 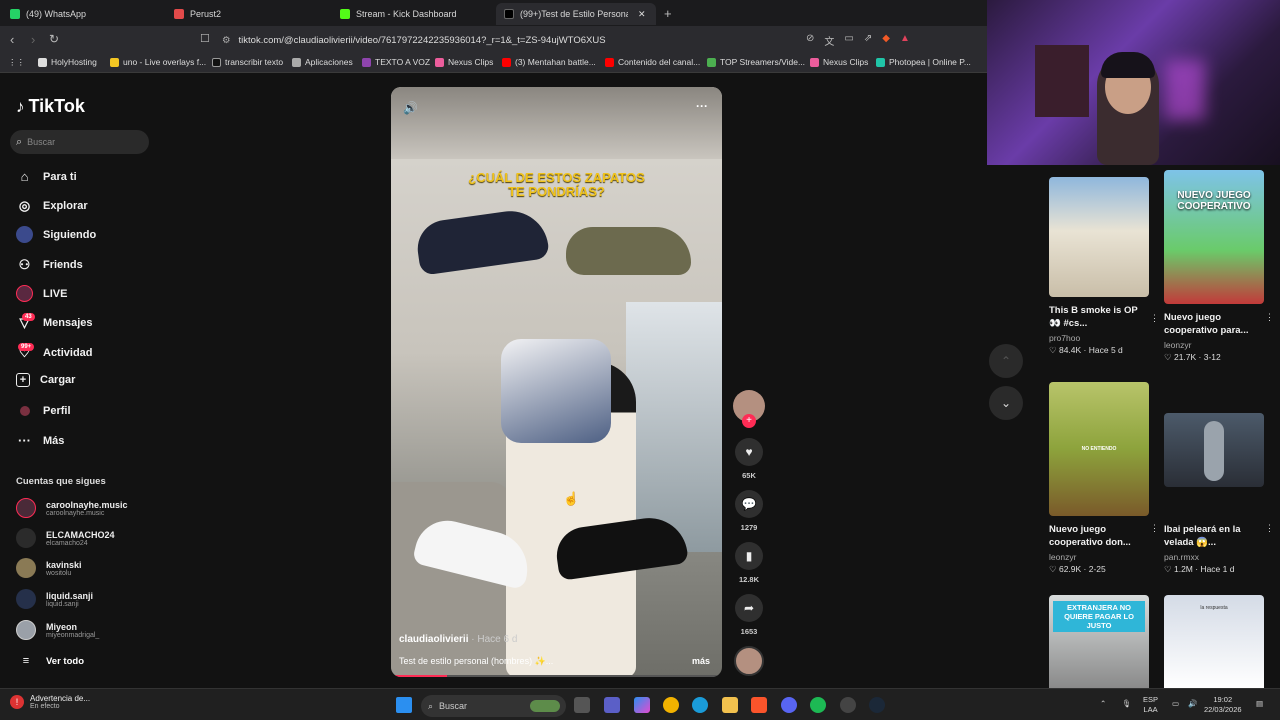 I want to click on sidebar-item-label: Actividad, so click(x=68, y=352).